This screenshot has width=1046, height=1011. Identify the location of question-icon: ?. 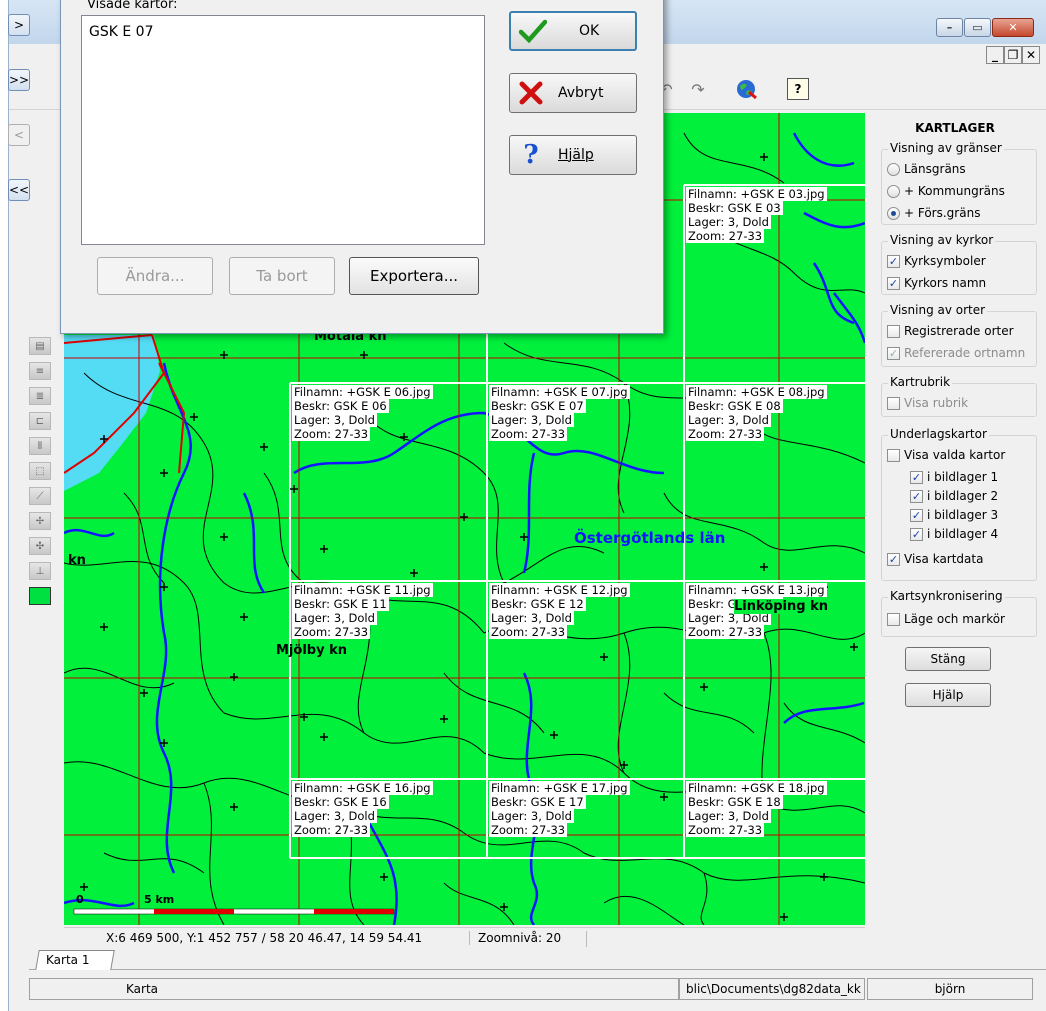
(531, 155).